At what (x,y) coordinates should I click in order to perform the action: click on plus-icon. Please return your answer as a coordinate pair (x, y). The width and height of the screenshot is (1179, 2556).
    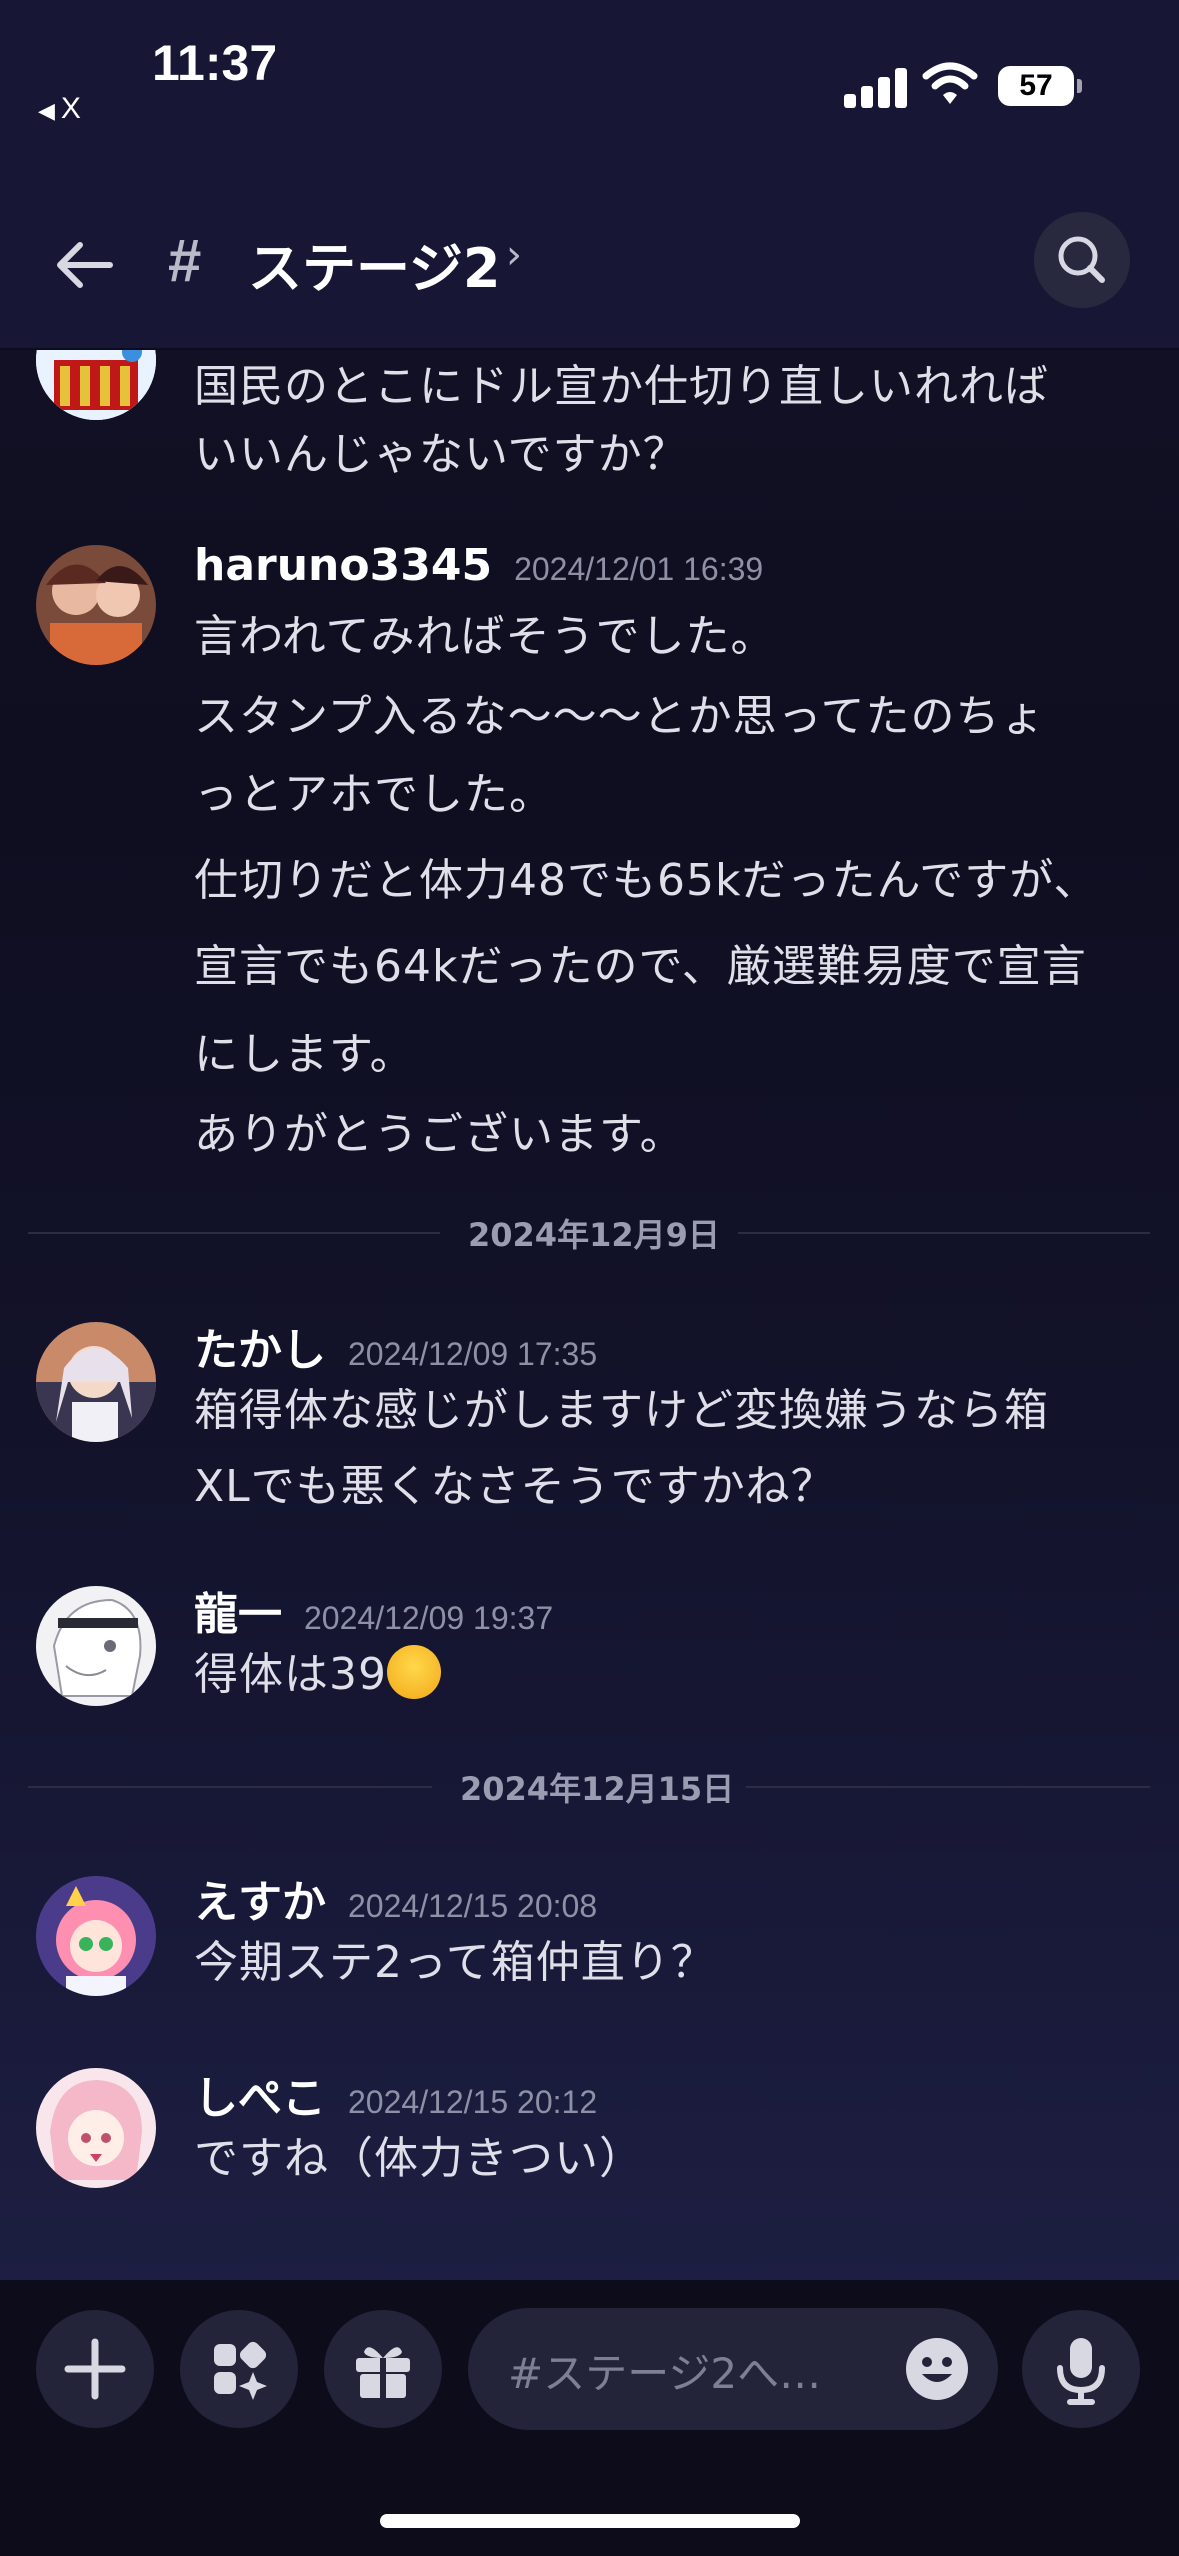
    Looking at the image, I should click on (95, 2369).